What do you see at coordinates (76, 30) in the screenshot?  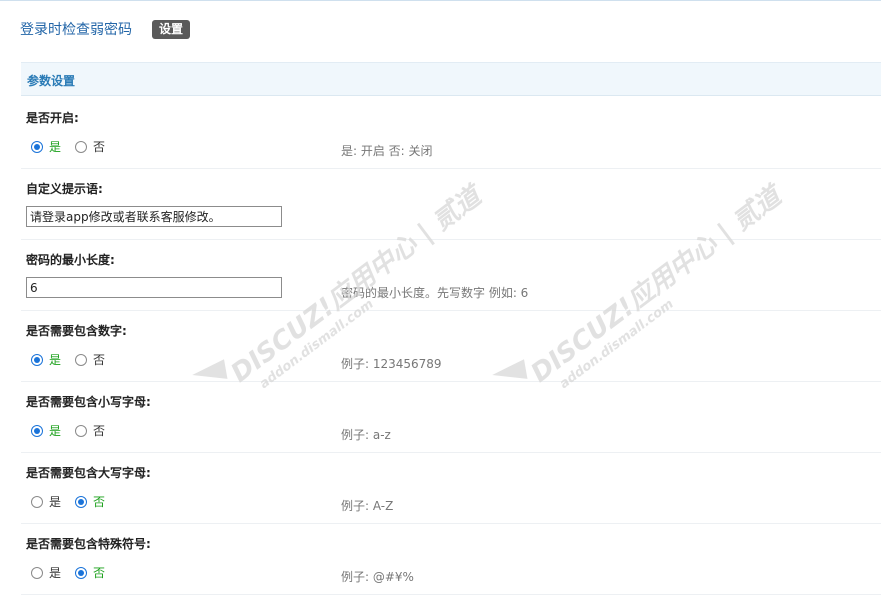 I see `page-title: 登录时检查弱密码` at bounding box center [76, 30].